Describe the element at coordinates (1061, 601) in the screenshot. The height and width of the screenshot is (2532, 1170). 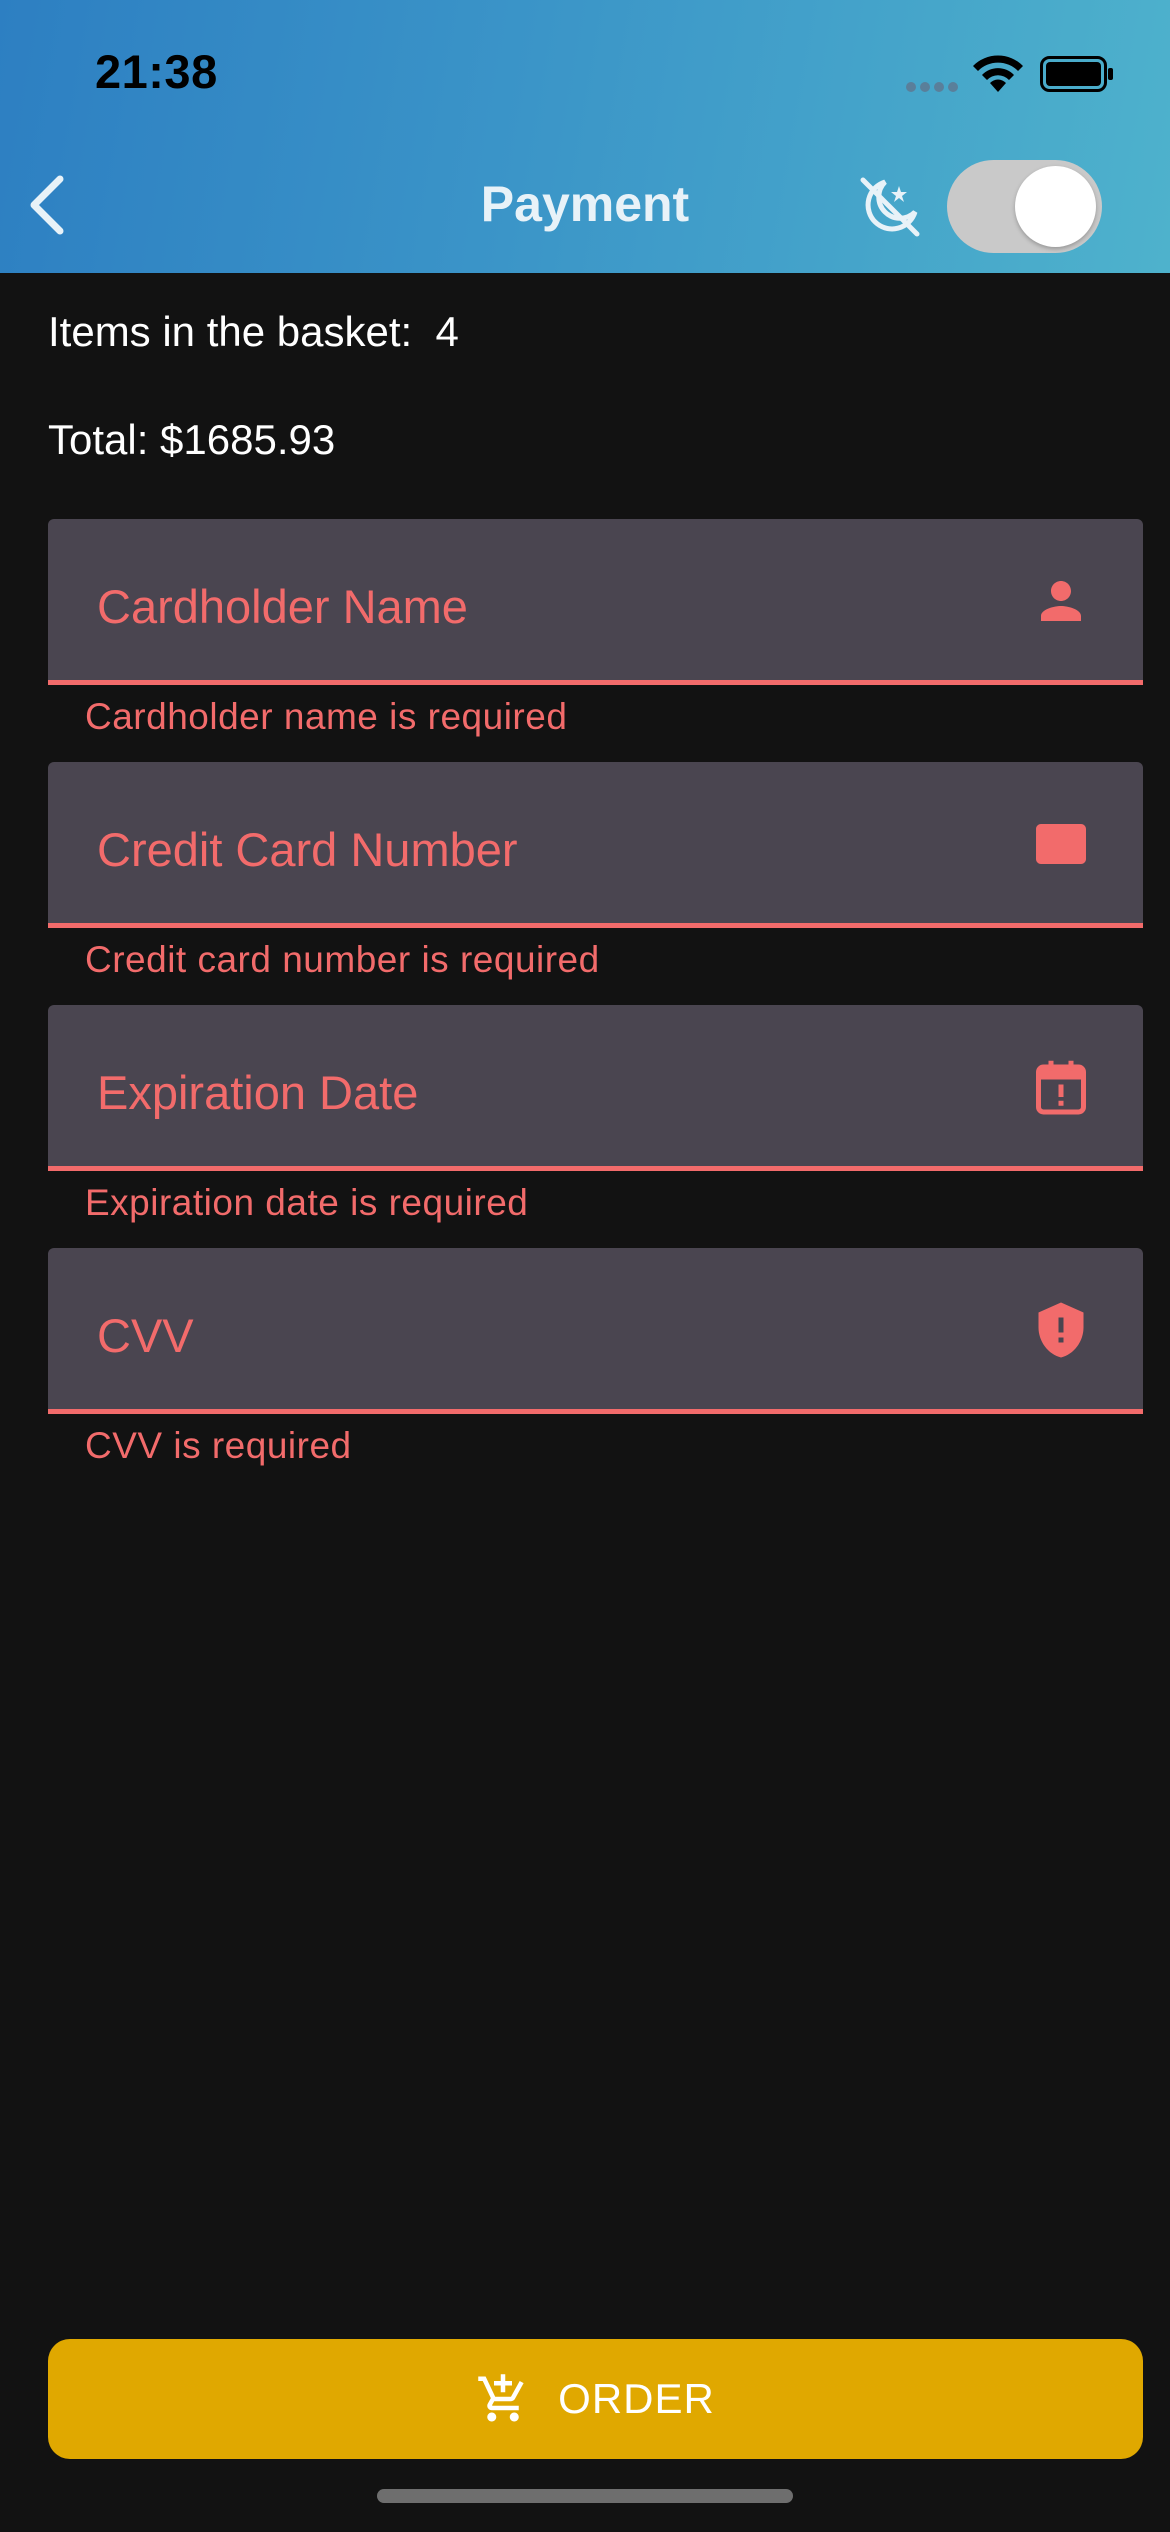
I see `person-icon` at that location.